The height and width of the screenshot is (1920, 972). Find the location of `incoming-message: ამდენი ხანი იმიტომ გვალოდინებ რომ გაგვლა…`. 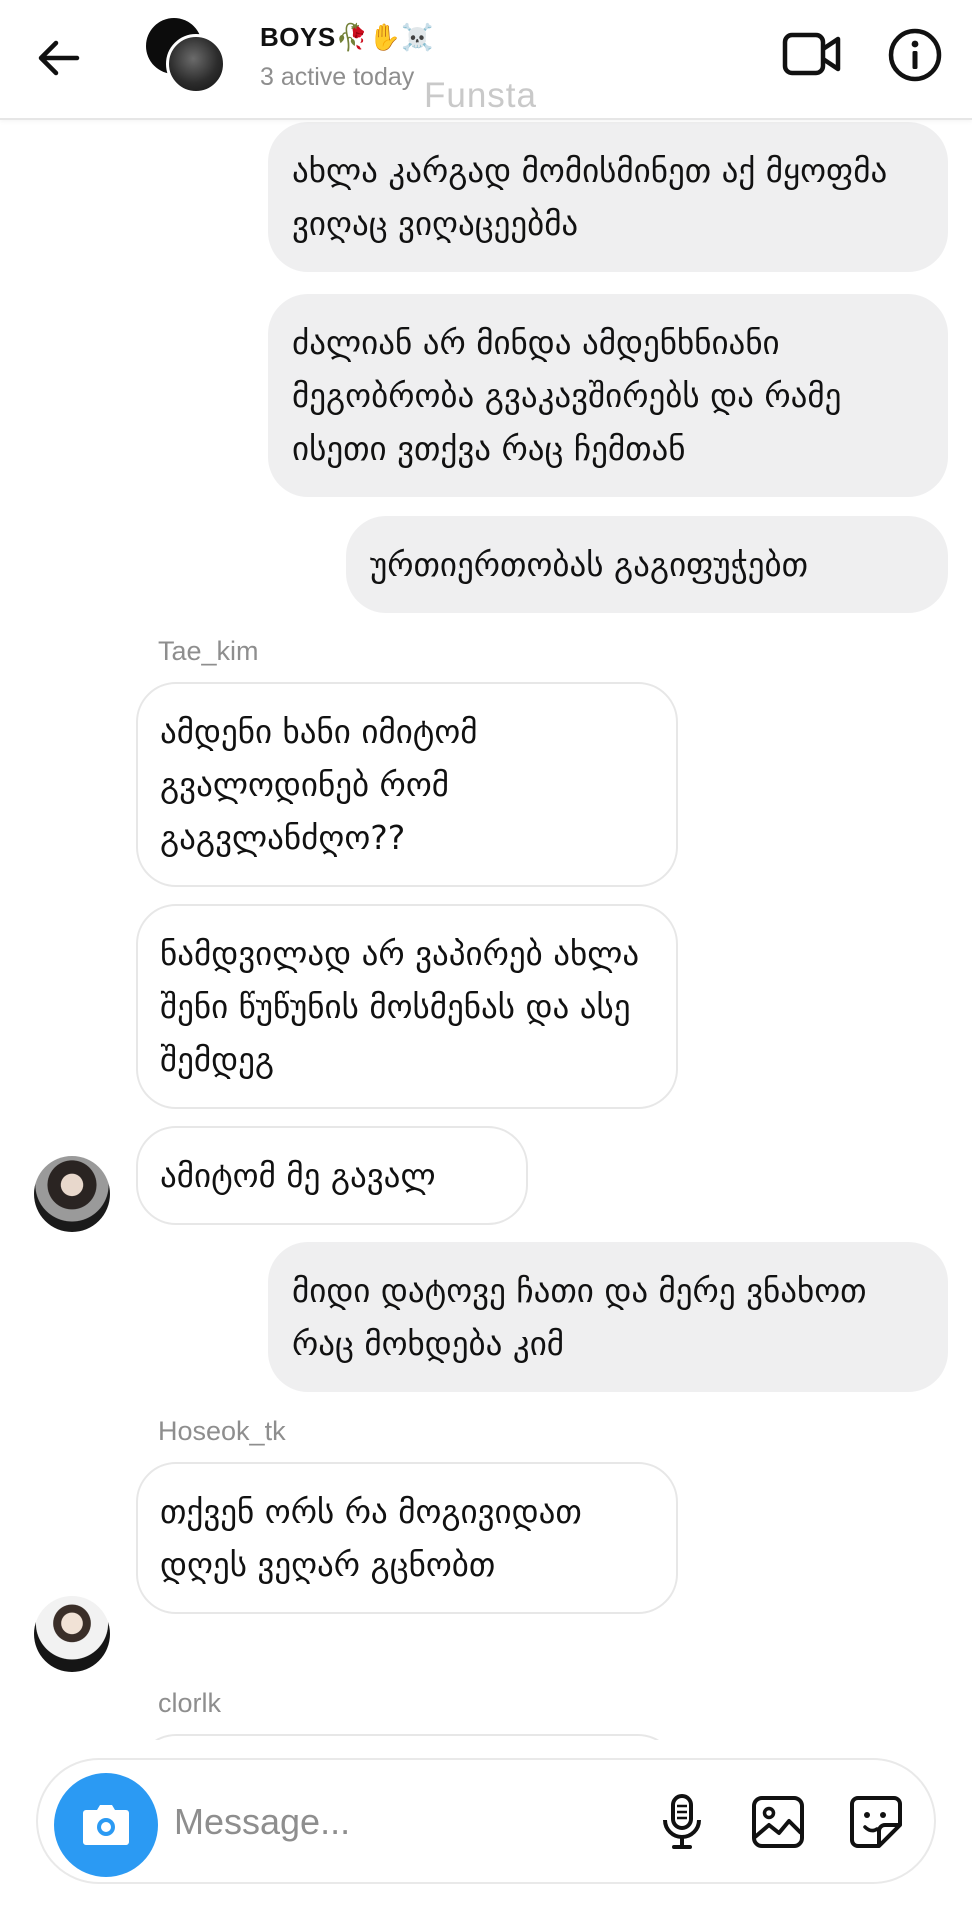

incoming-message: ამდენი ხანი იმიტომ გვალოდინებ რომ გაგვლა… is located at coordinates (407, 784).